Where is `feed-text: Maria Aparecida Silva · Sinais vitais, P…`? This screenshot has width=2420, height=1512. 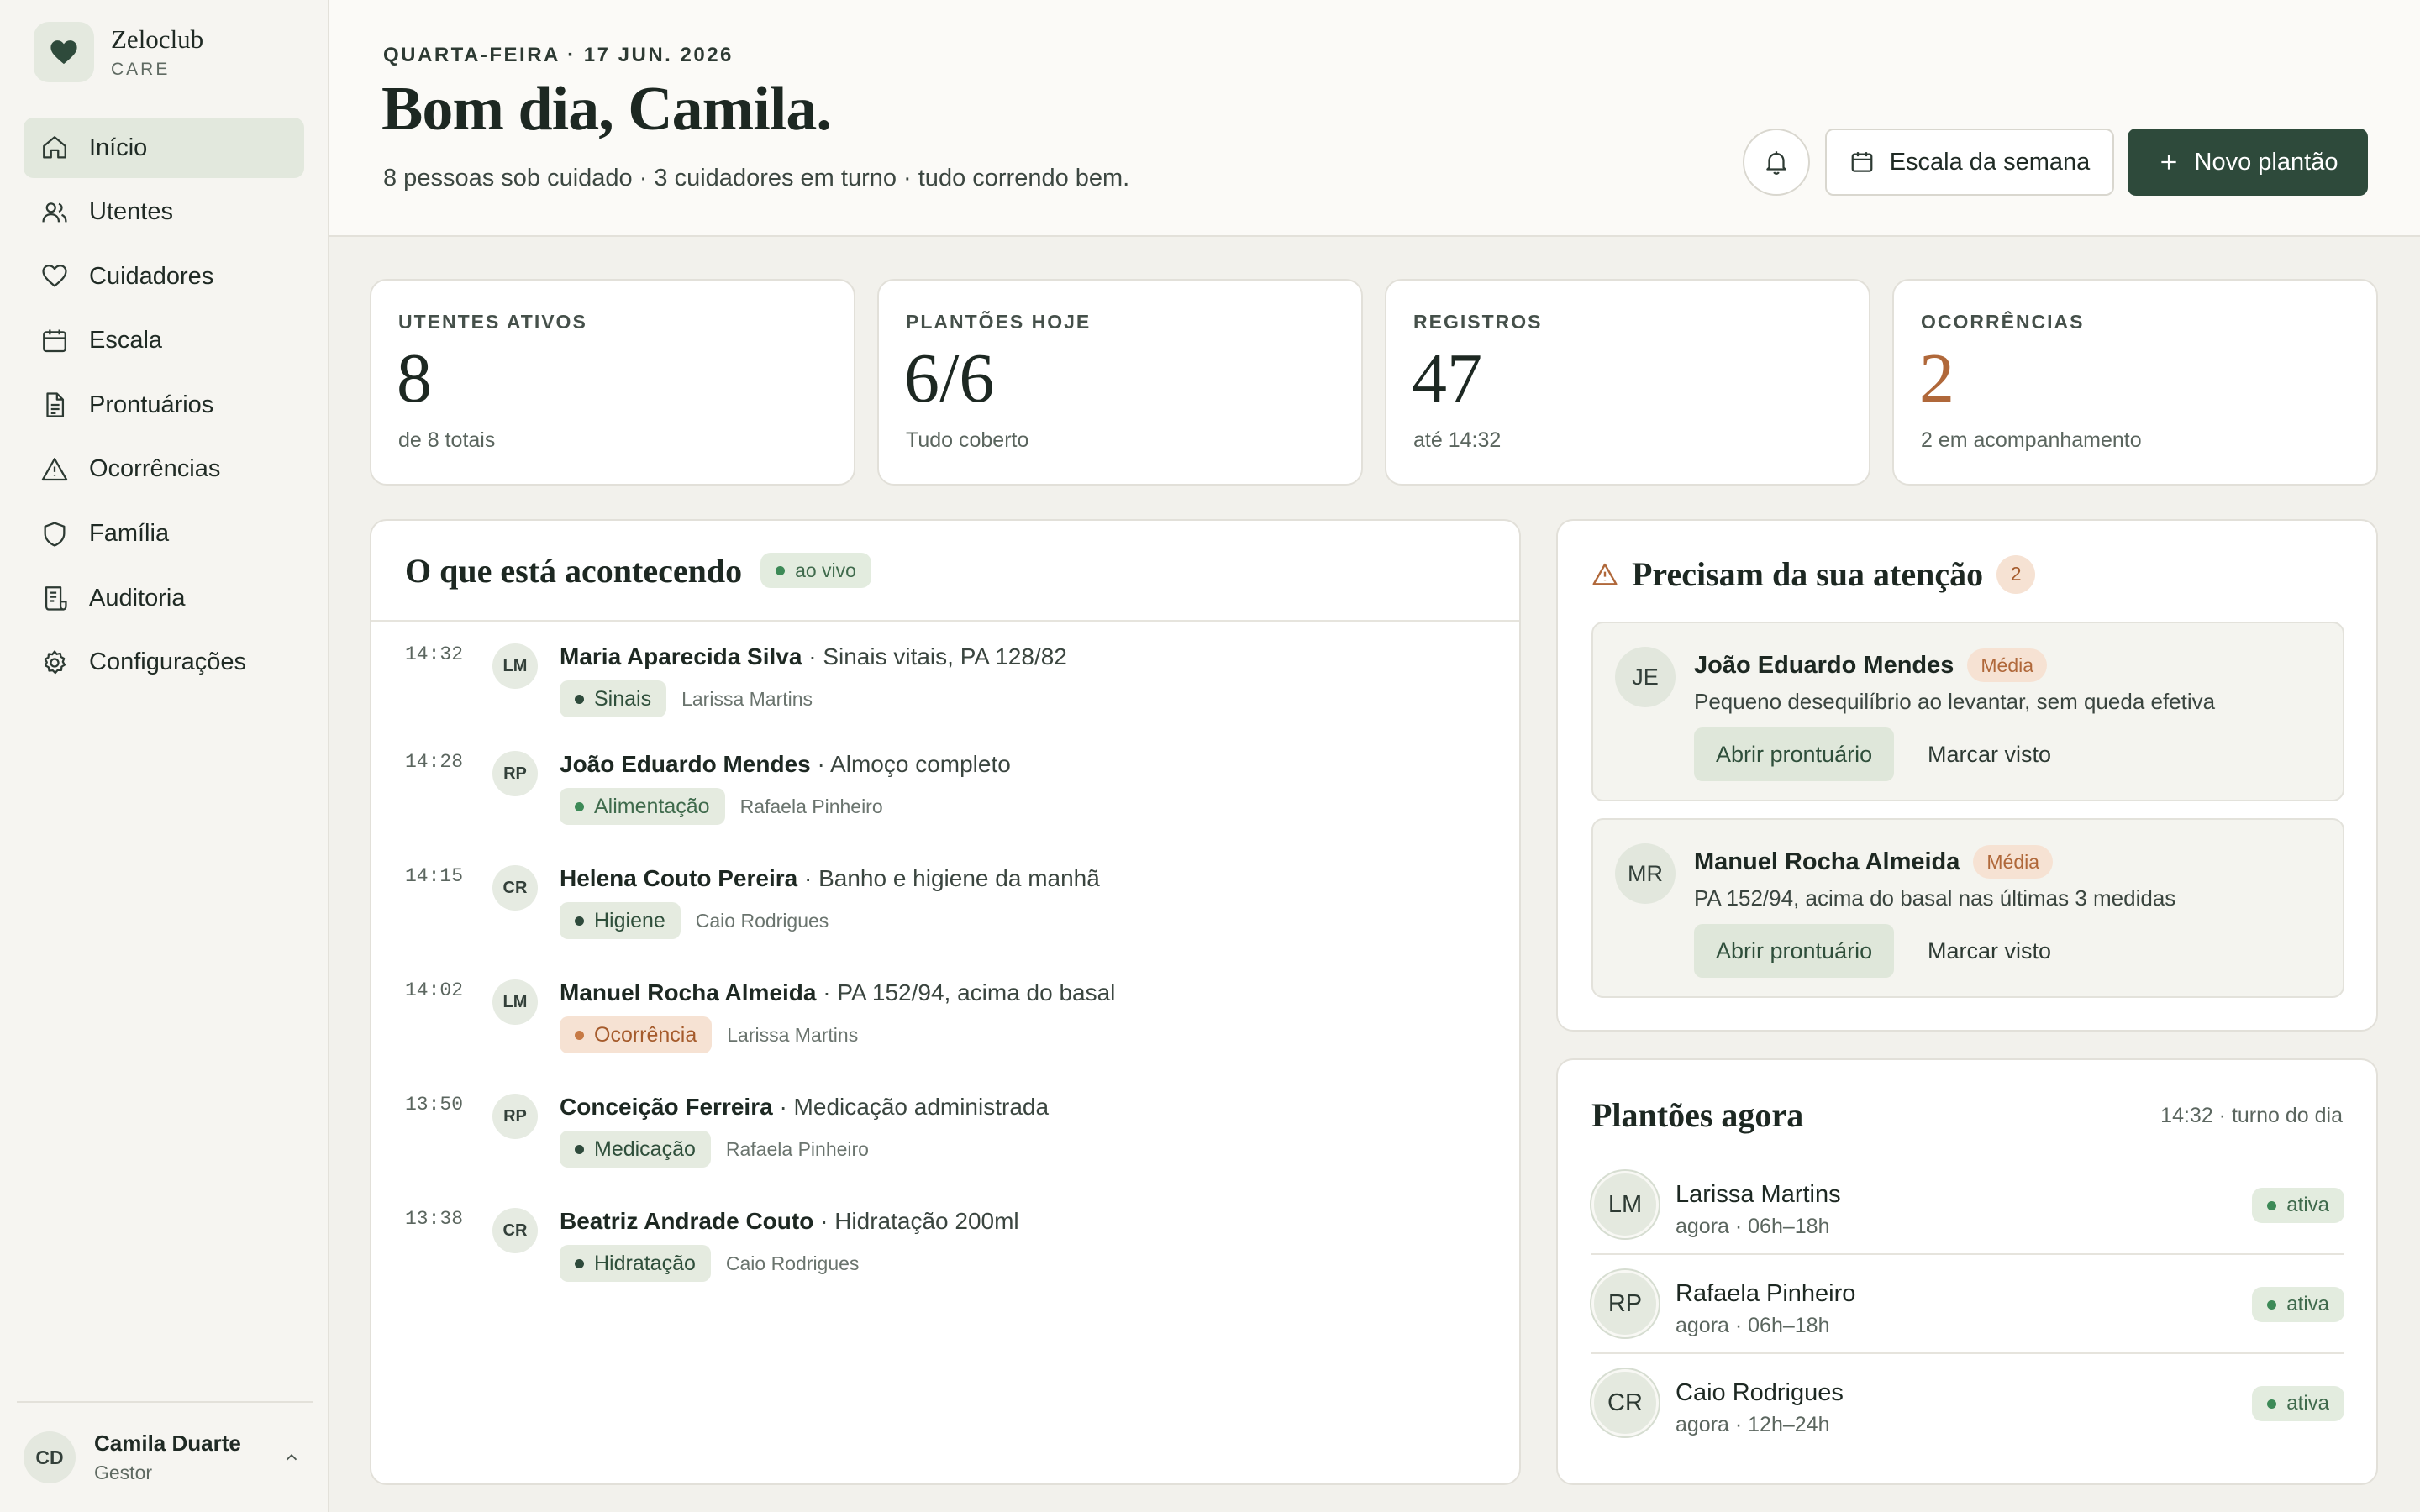 feed-text: Maria Aparecida Silva · Sinais vitais, P… is located at coordinates (813, 656).